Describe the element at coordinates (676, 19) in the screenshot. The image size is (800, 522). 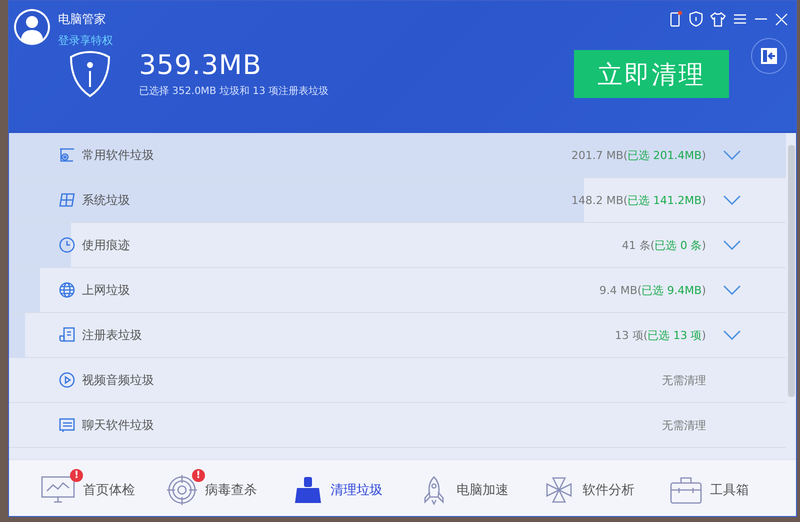
I see `phone-icon` at that location.